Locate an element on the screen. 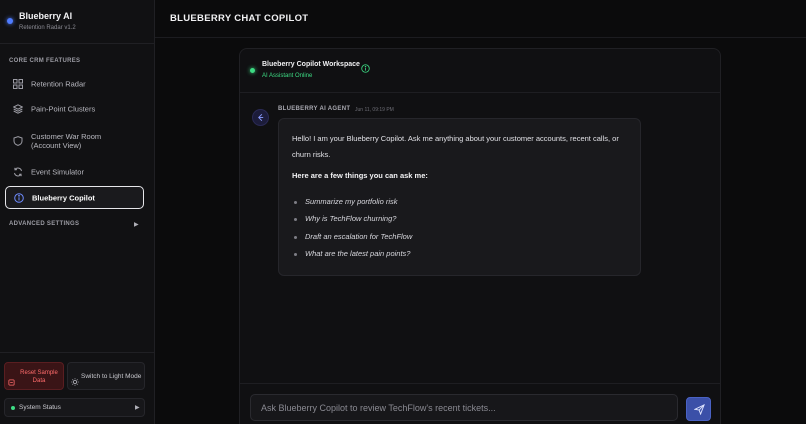 The width and height of the screenshot is (806, 424). page-title: BLUEBERRY CHAT COPILOT is located at coordinates (239, 18).